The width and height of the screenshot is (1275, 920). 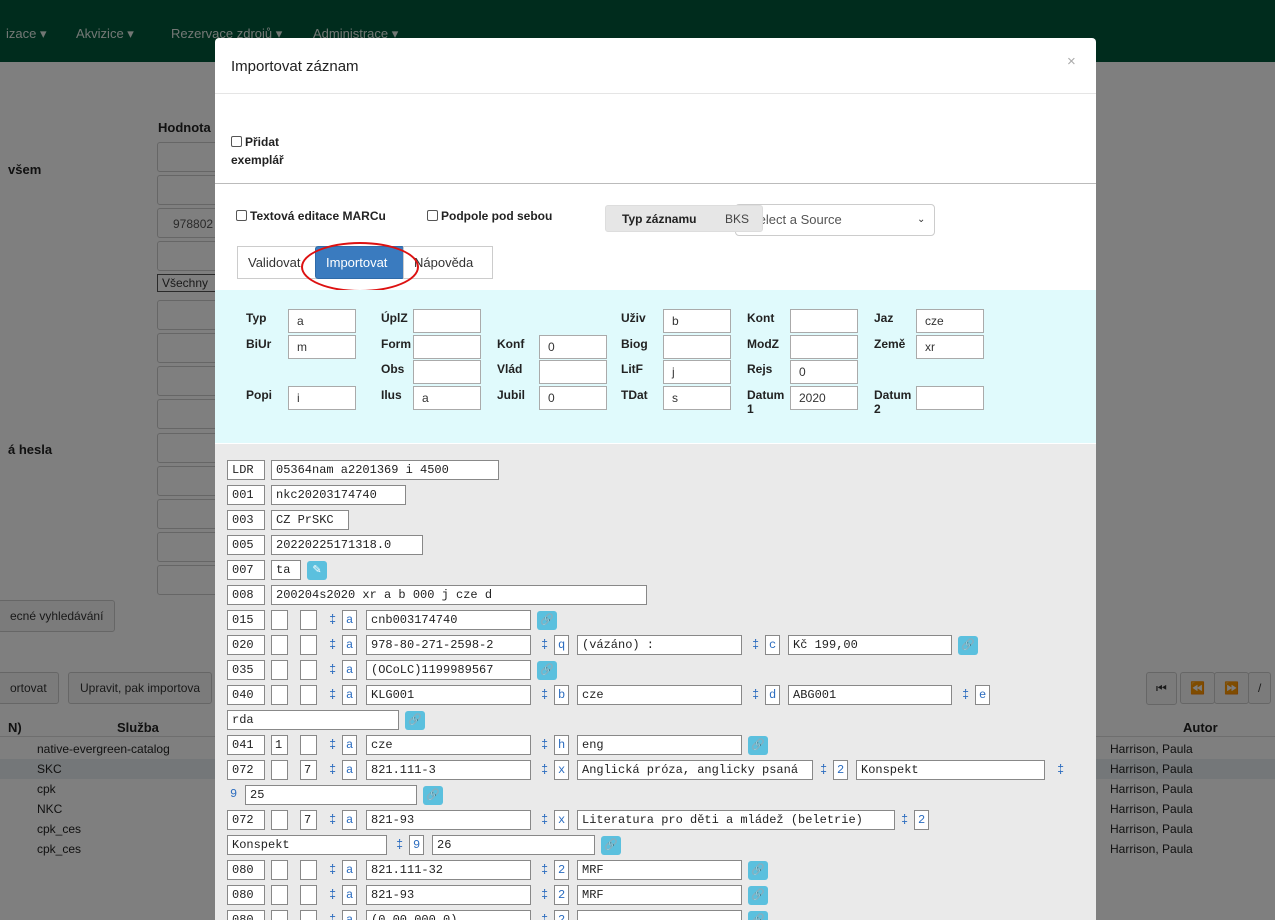 What do you see at coordinates (824, 372) in the screenshot?
I see `field-input-rejs: 0` at bounding box center [824, 372].